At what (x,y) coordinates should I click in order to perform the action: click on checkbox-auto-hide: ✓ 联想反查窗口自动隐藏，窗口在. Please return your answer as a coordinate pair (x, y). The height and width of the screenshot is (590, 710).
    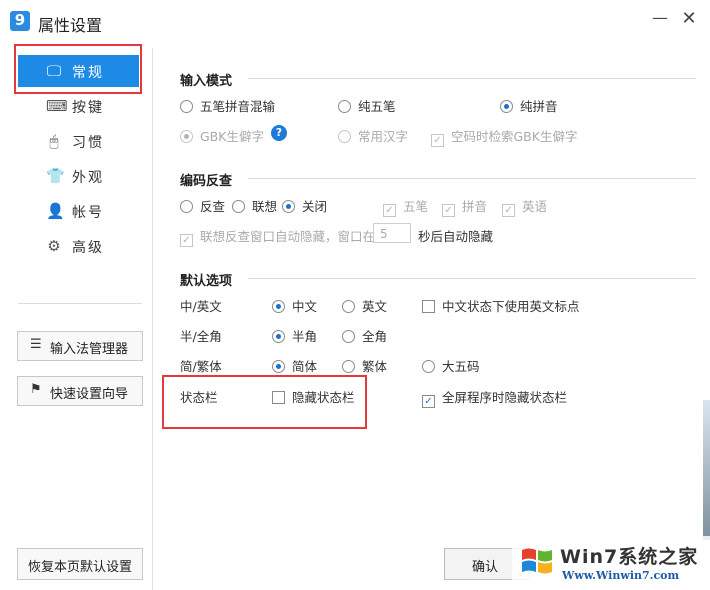
    Looking at the image, I should click on (278, 236).